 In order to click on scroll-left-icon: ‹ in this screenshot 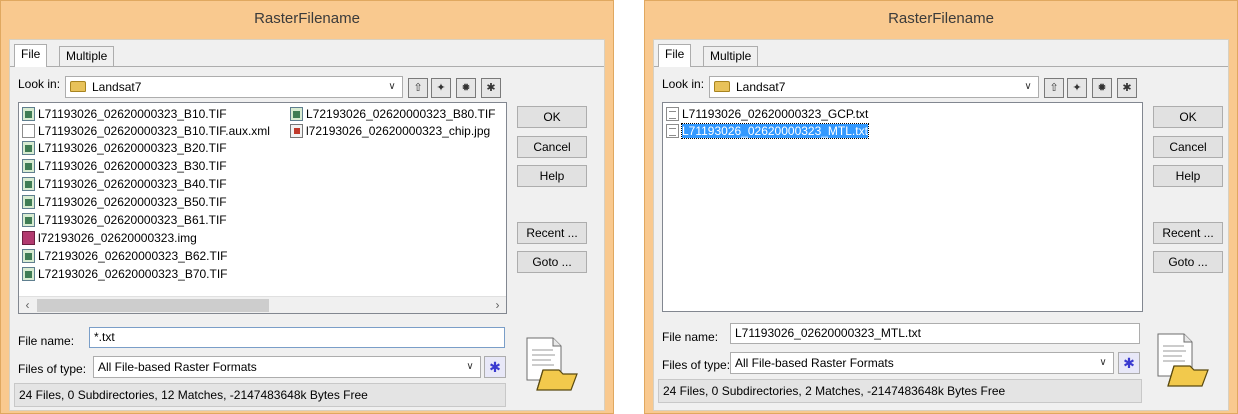, I will do `click(27, 305)`.